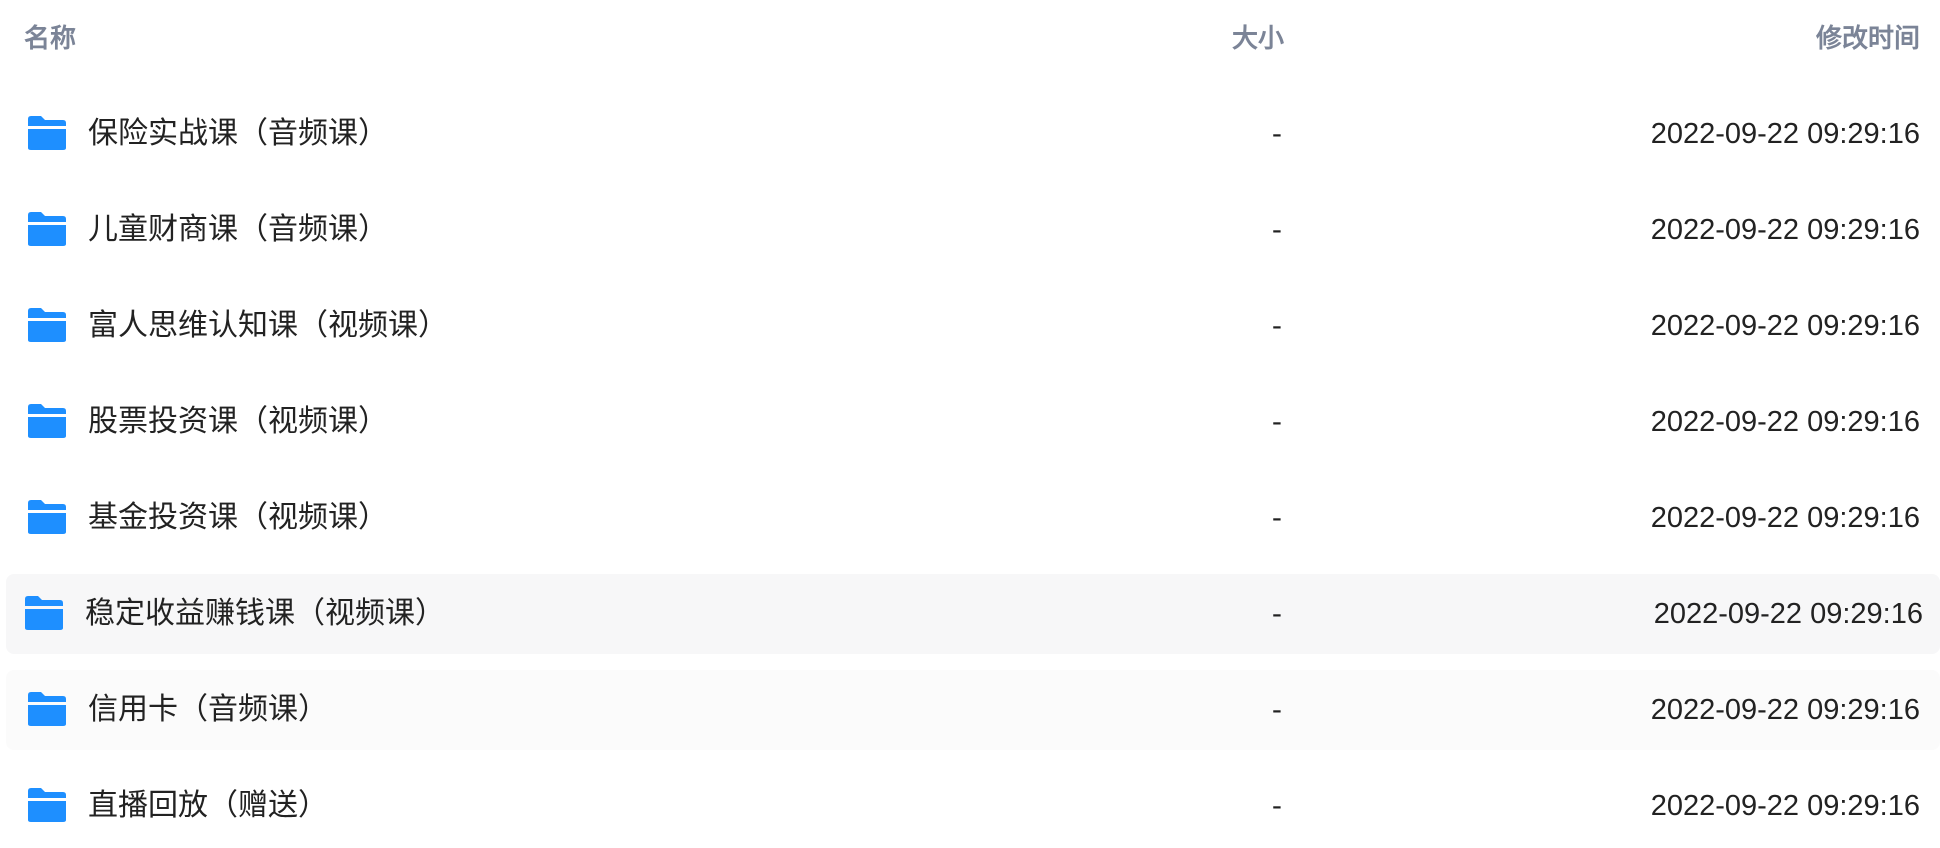  What do you see at coordinates (268, 326) in the screenshot?
I see `file-name: 富人思维认知课（视频课）` at bounding box center [268, 326].